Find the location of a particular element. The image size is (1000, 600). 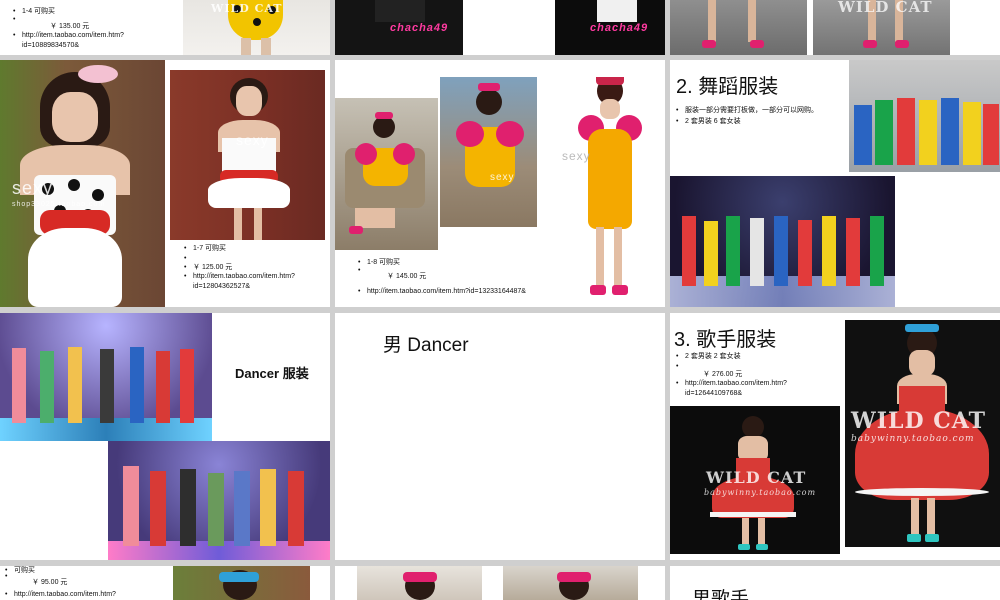

sexy-watermark-sub: shop33025.taobao.com is located at coordinates (59, 204).